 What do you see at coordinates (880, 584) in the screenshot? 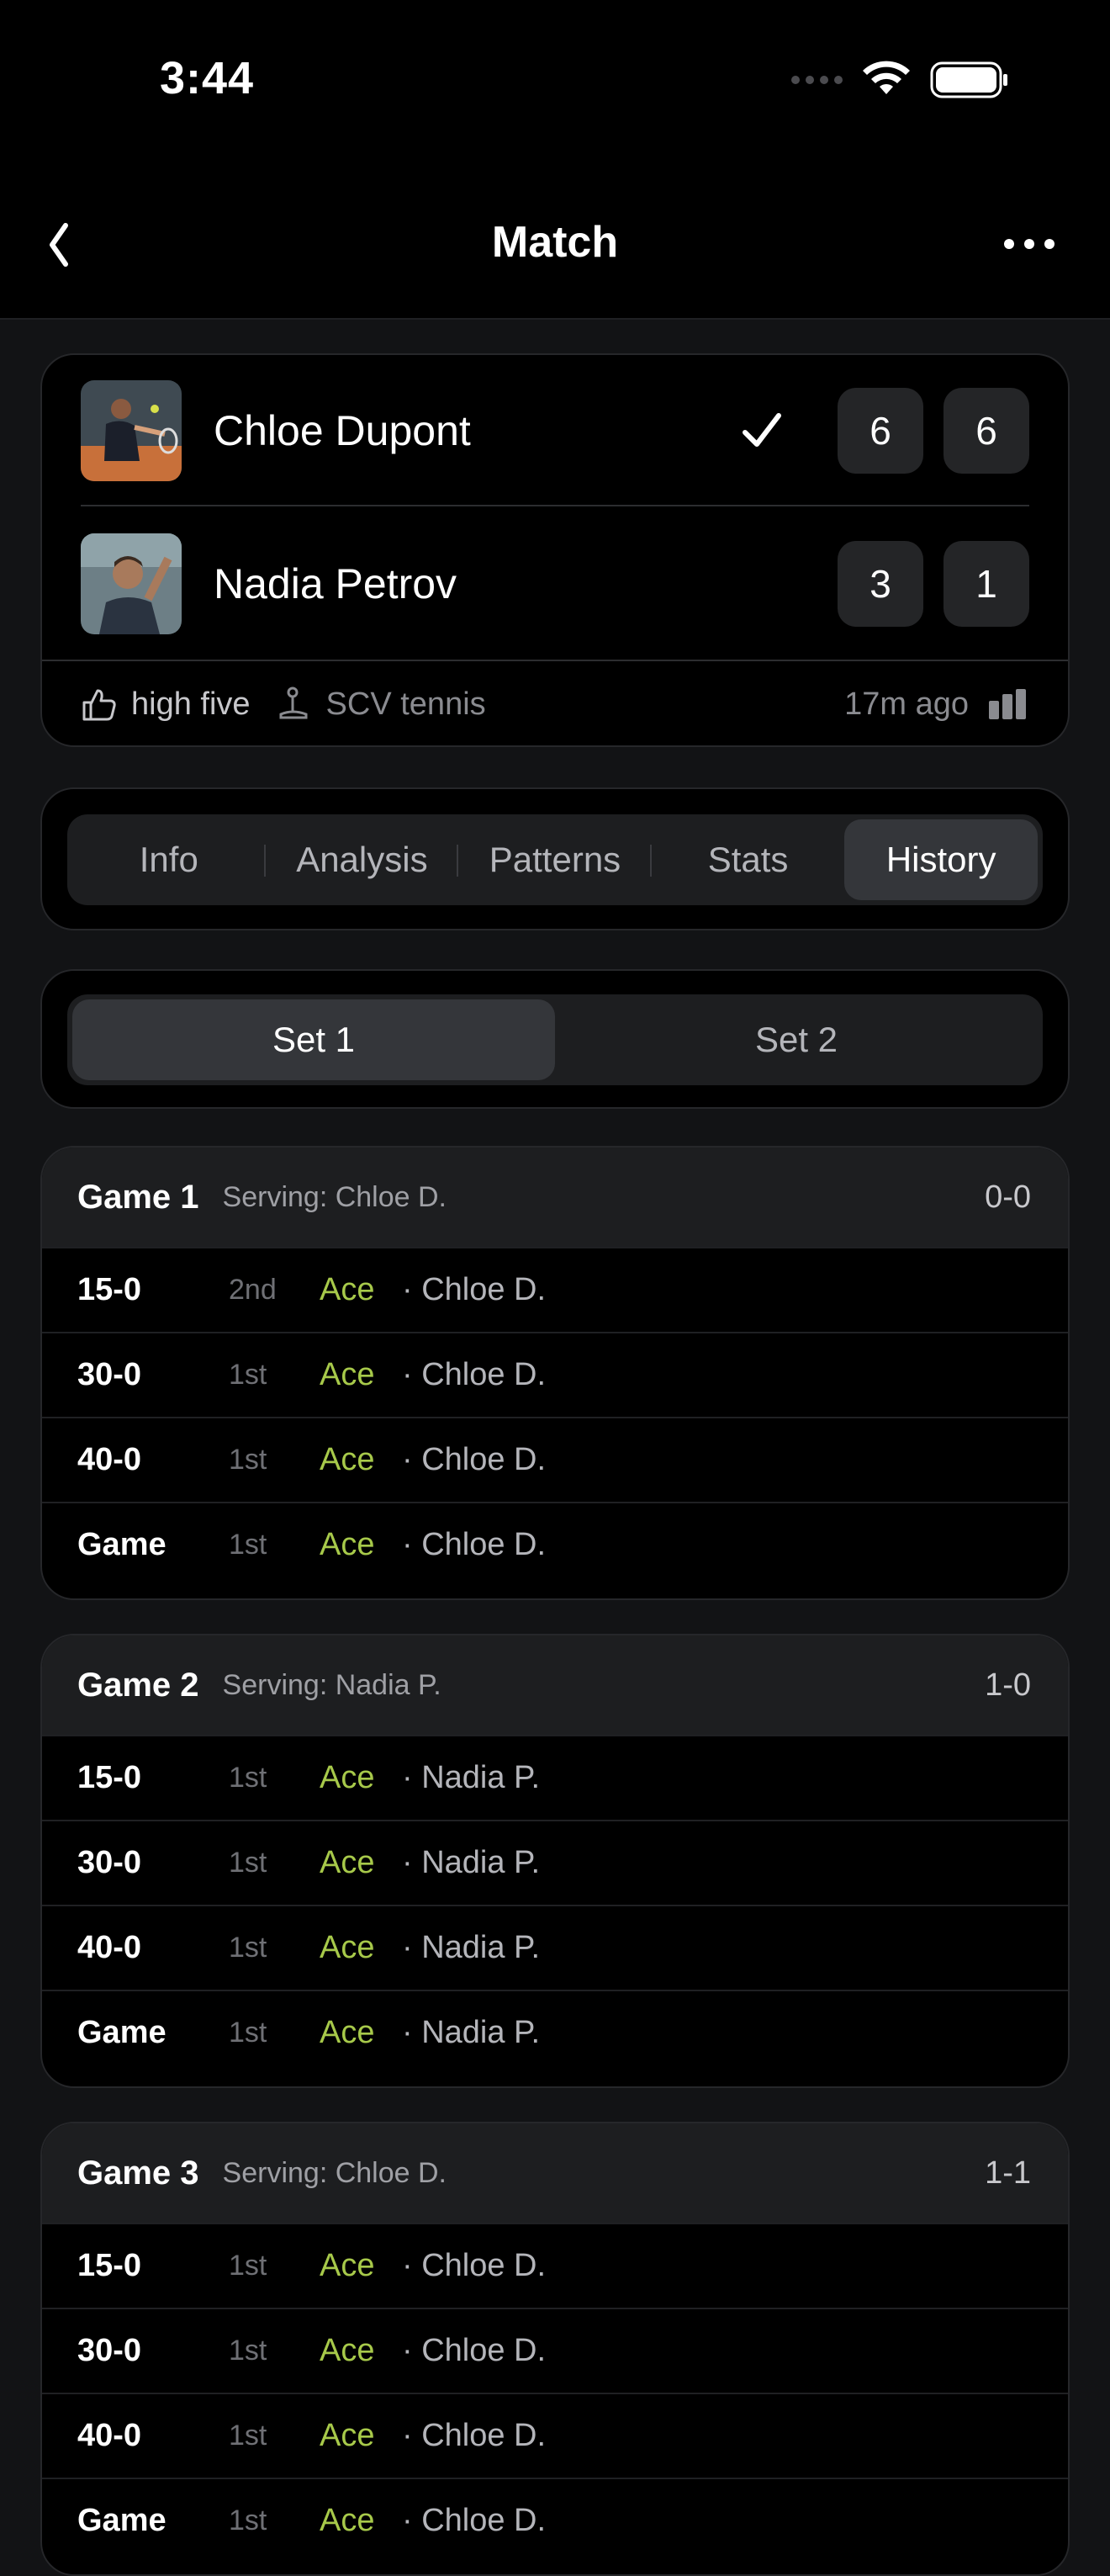
I see `set-score: 3` at bounding box center [880, 584].